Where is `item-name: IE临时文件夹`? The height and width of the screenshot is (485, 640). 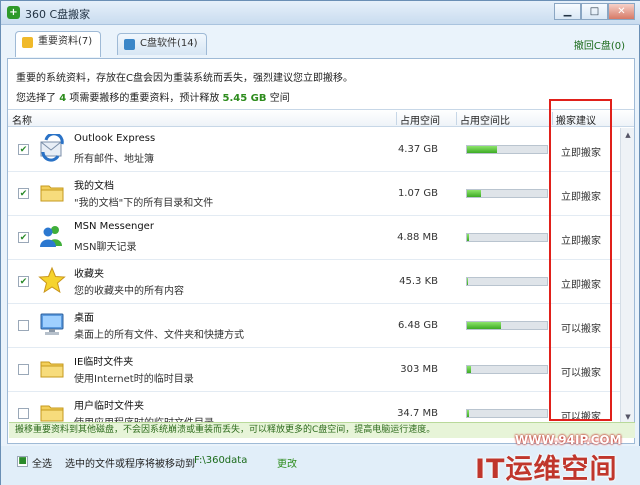 item-name: IE临时文件夹 is located at coordinates (104, 362).